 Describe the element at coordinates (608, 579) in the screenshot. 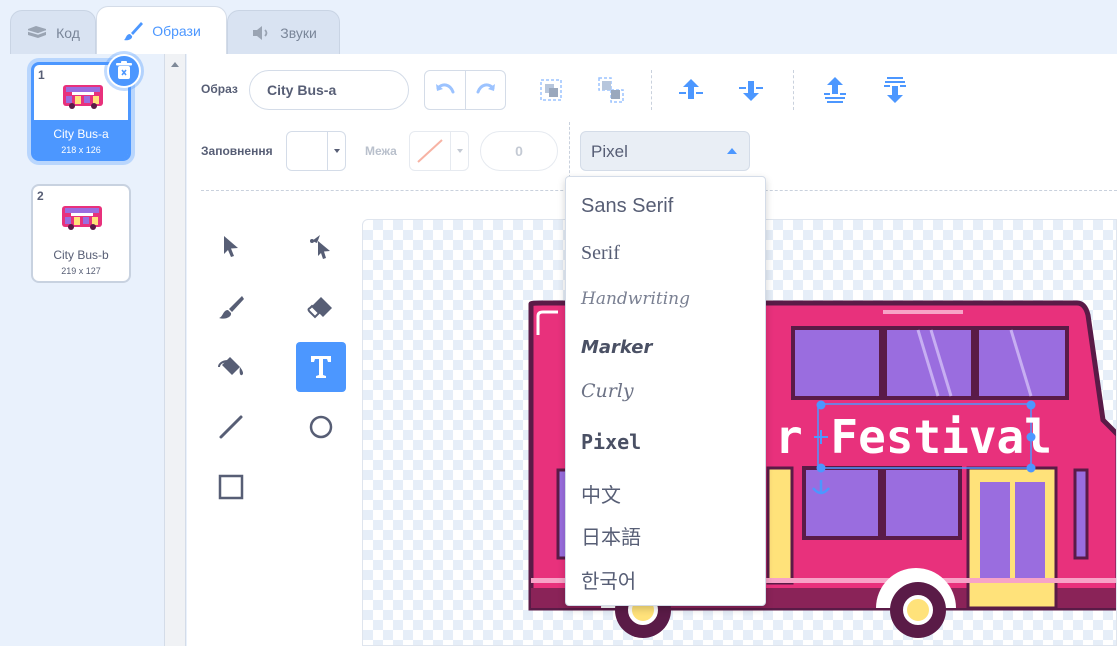

I see `font-option-korean: 한국어` at that location.